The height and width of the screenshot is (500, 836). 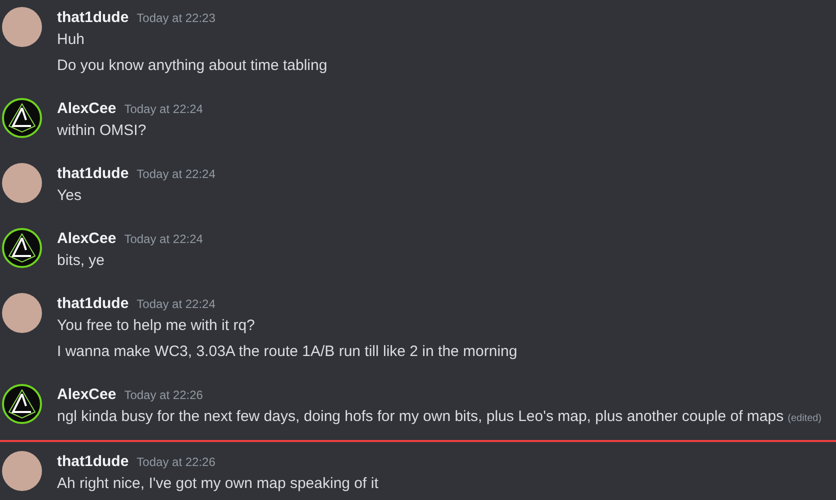 What do you see at coordinates (81, 261) in the screenshot?
I see `message-text: bits, ye` at bounding box center [81, 261].